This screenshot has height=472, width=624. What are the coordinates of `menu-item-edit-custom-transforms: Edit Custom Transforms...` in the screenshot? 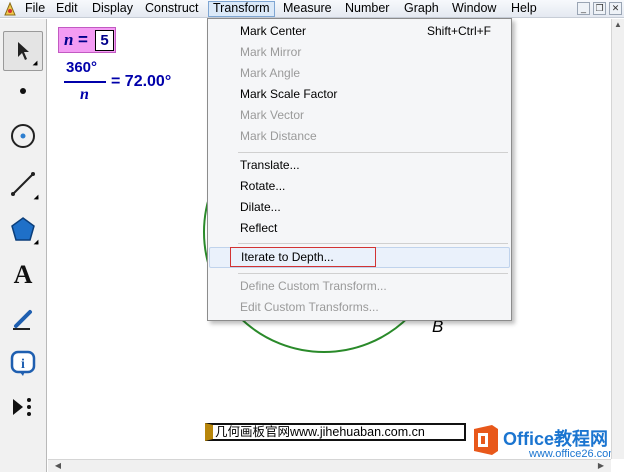 It's located at (359, 307).